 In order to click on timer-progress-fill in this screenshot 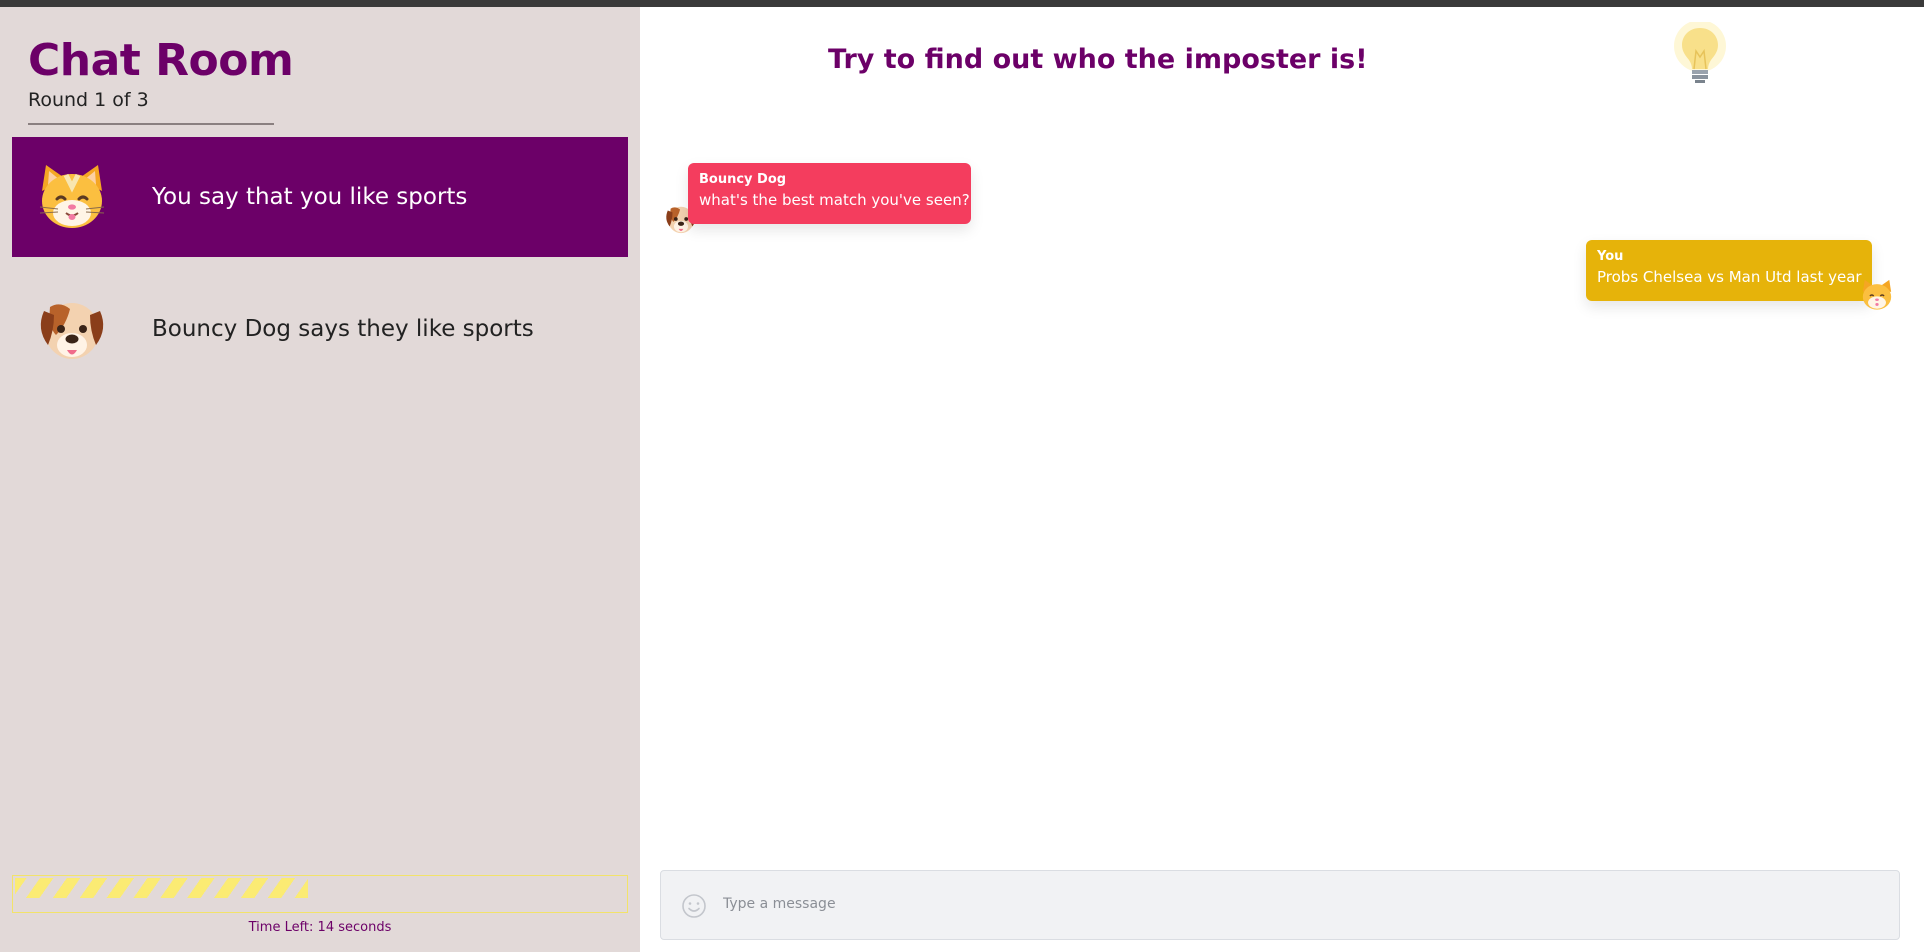, I will do `click(161, 888)`.